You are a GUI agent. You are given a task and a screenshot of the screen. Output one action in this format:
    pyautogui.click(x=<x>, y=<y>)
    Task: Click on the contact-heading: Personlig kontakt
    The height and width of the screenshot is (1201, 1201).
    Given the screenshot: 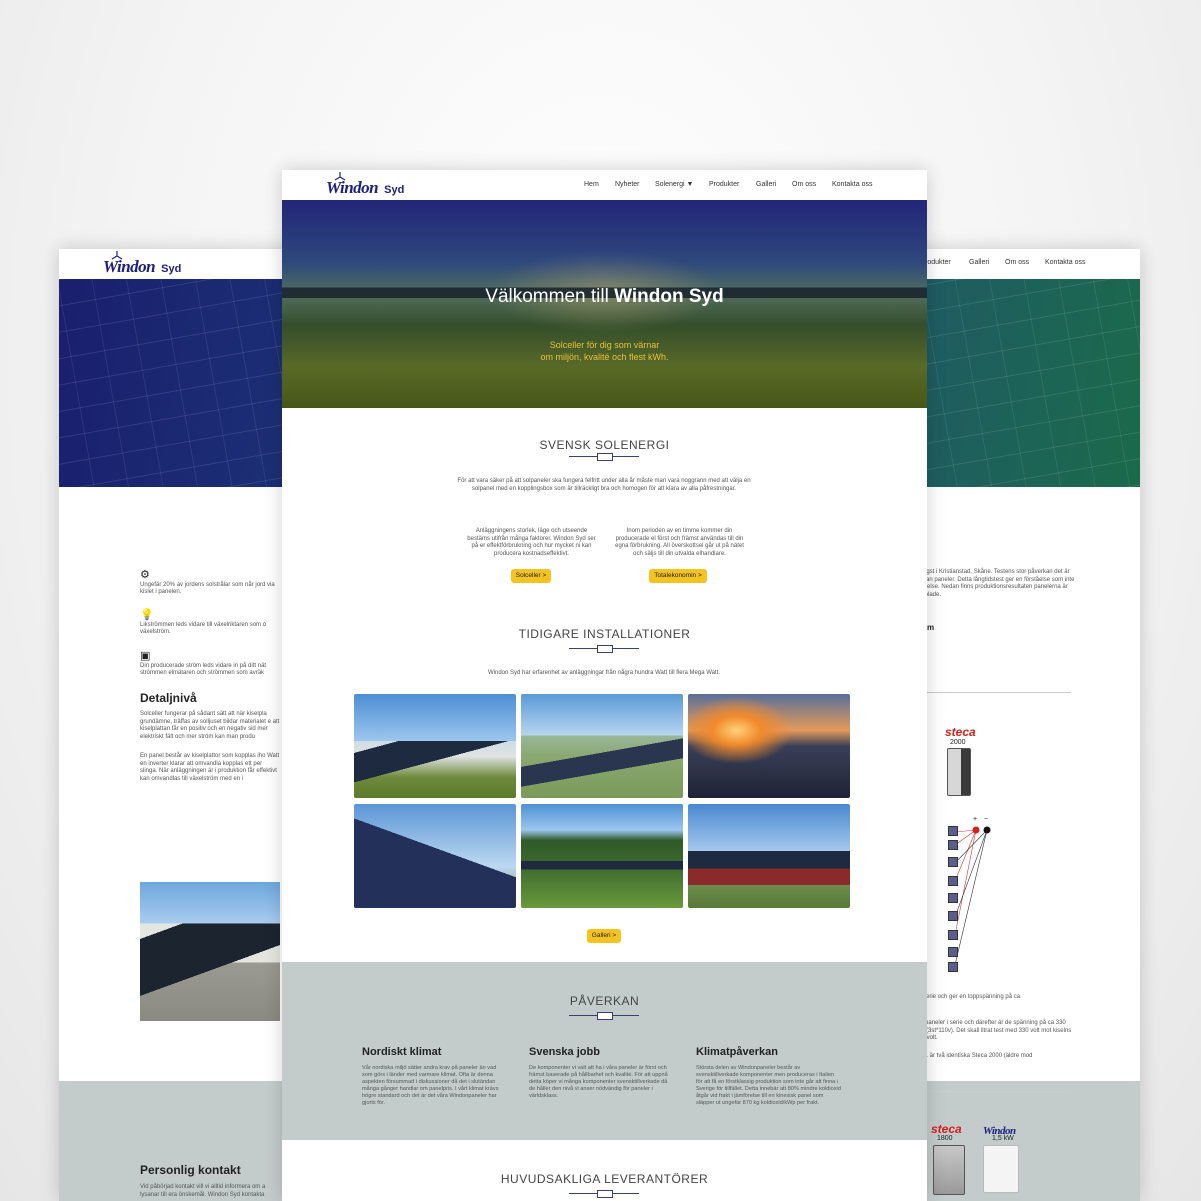 What is the action you would take?
    pyautogui.click(x=190, y=1170)
    